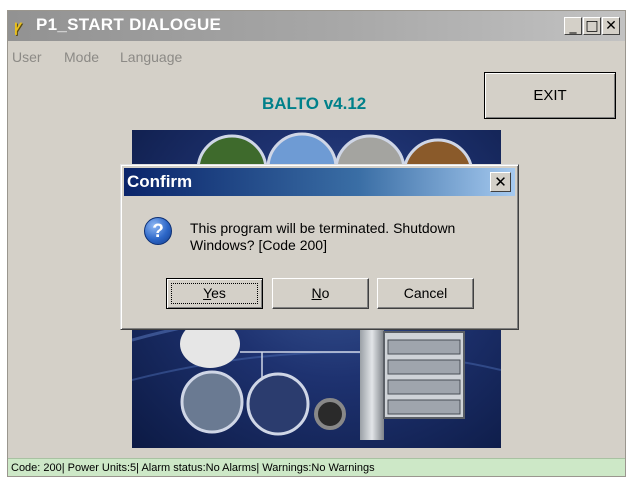  Describe the element at coordinates (158, 231) in the screenshot. I see `question-icon: ?` at that location.